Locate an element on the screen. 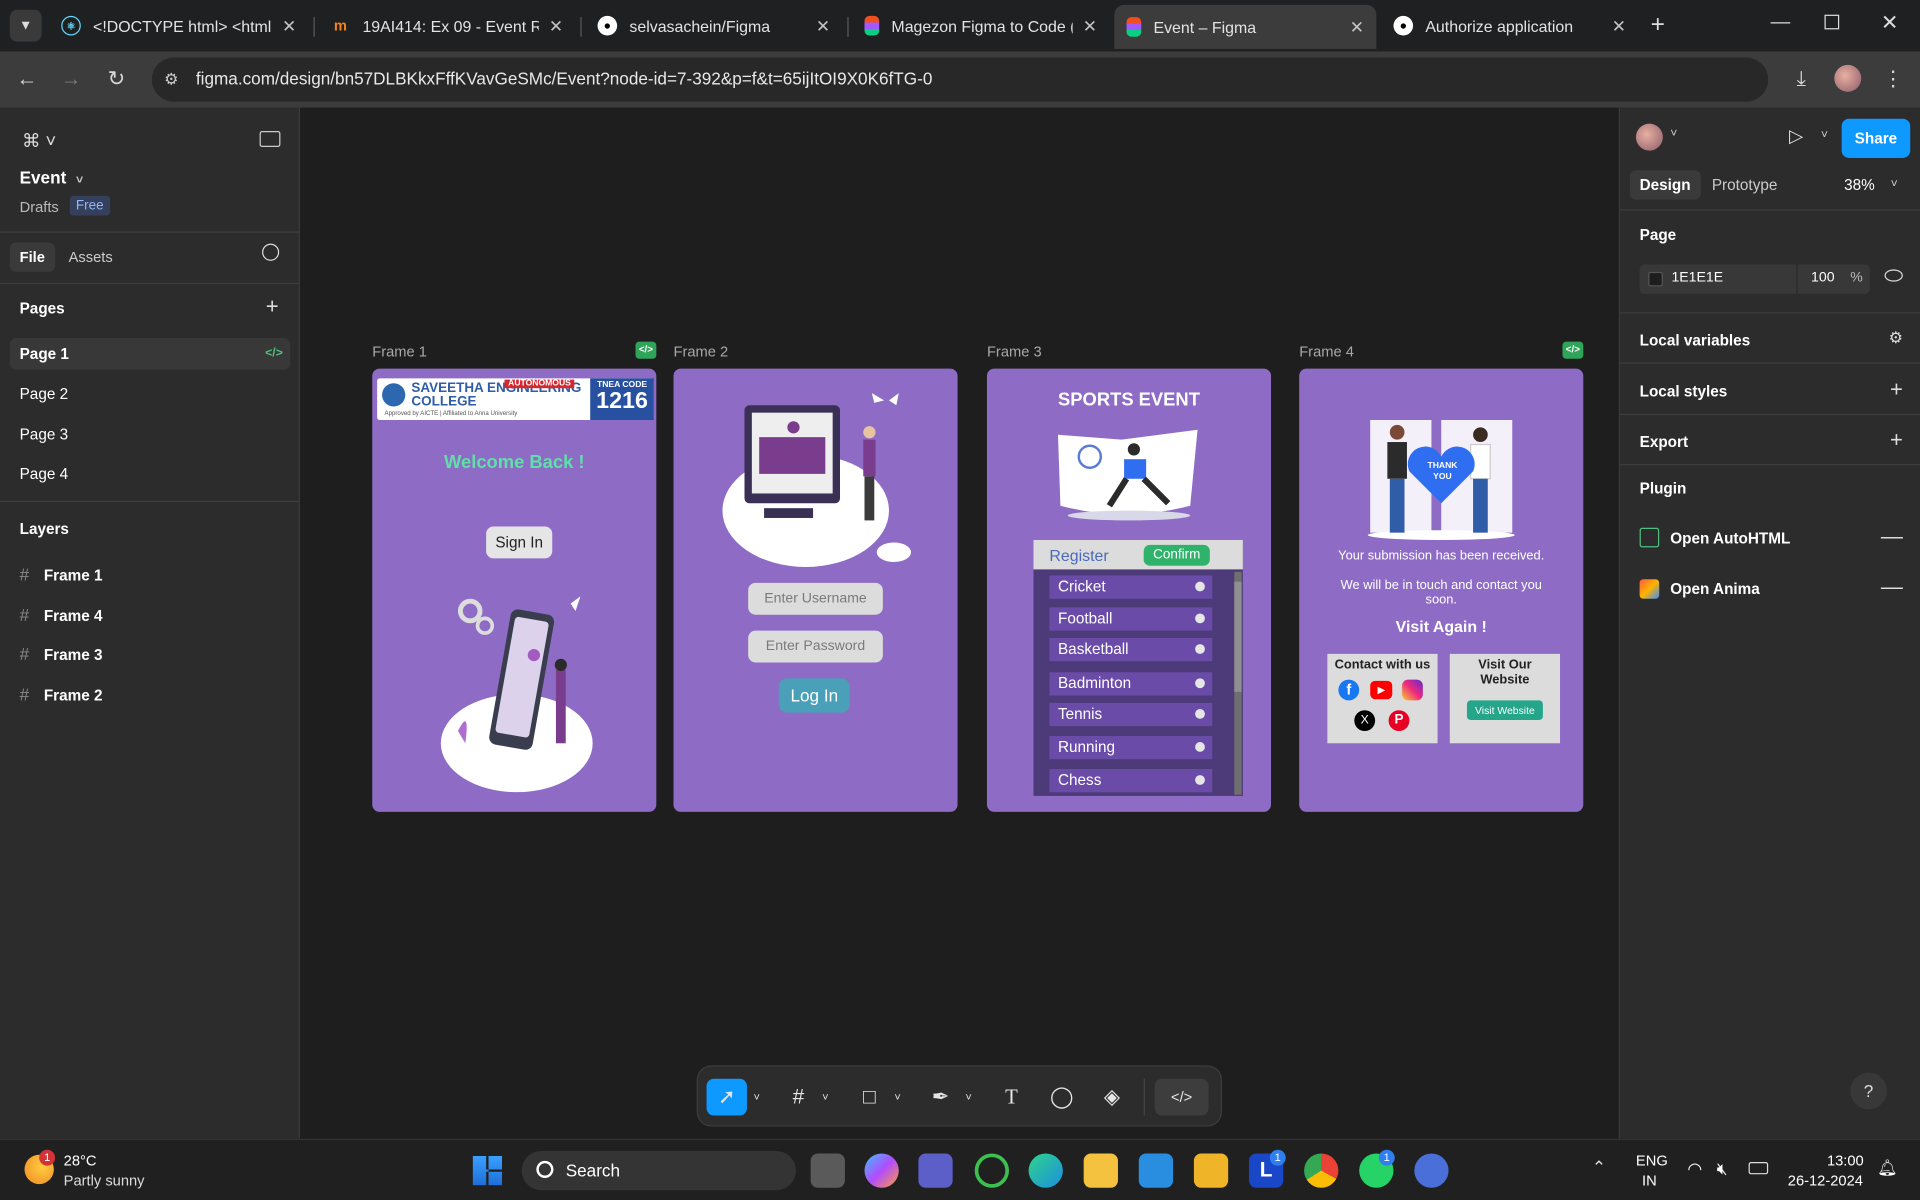 This screenshot has width=1920, height=1200. battery-icon is located at coordinates (1758, 1168).